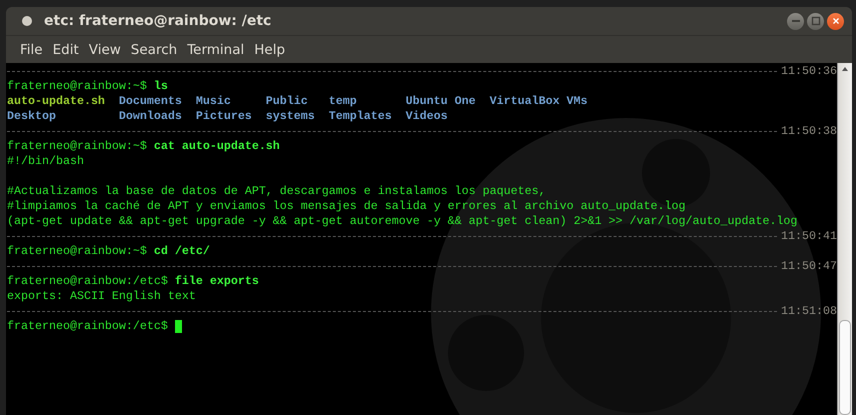 The image size is (856, 415). Describe the element at coordinates (31, 116) in the screenshot. I see `file-name: Desktop` at that location.